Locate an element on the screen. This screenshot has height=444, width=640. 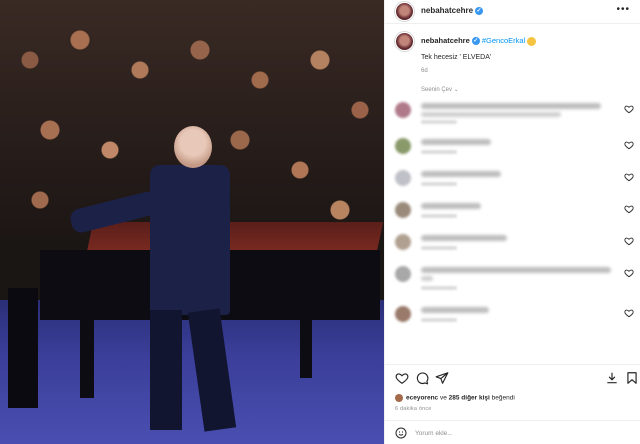
translate-label: Seenin Çev is located at coordinates (437, 90).